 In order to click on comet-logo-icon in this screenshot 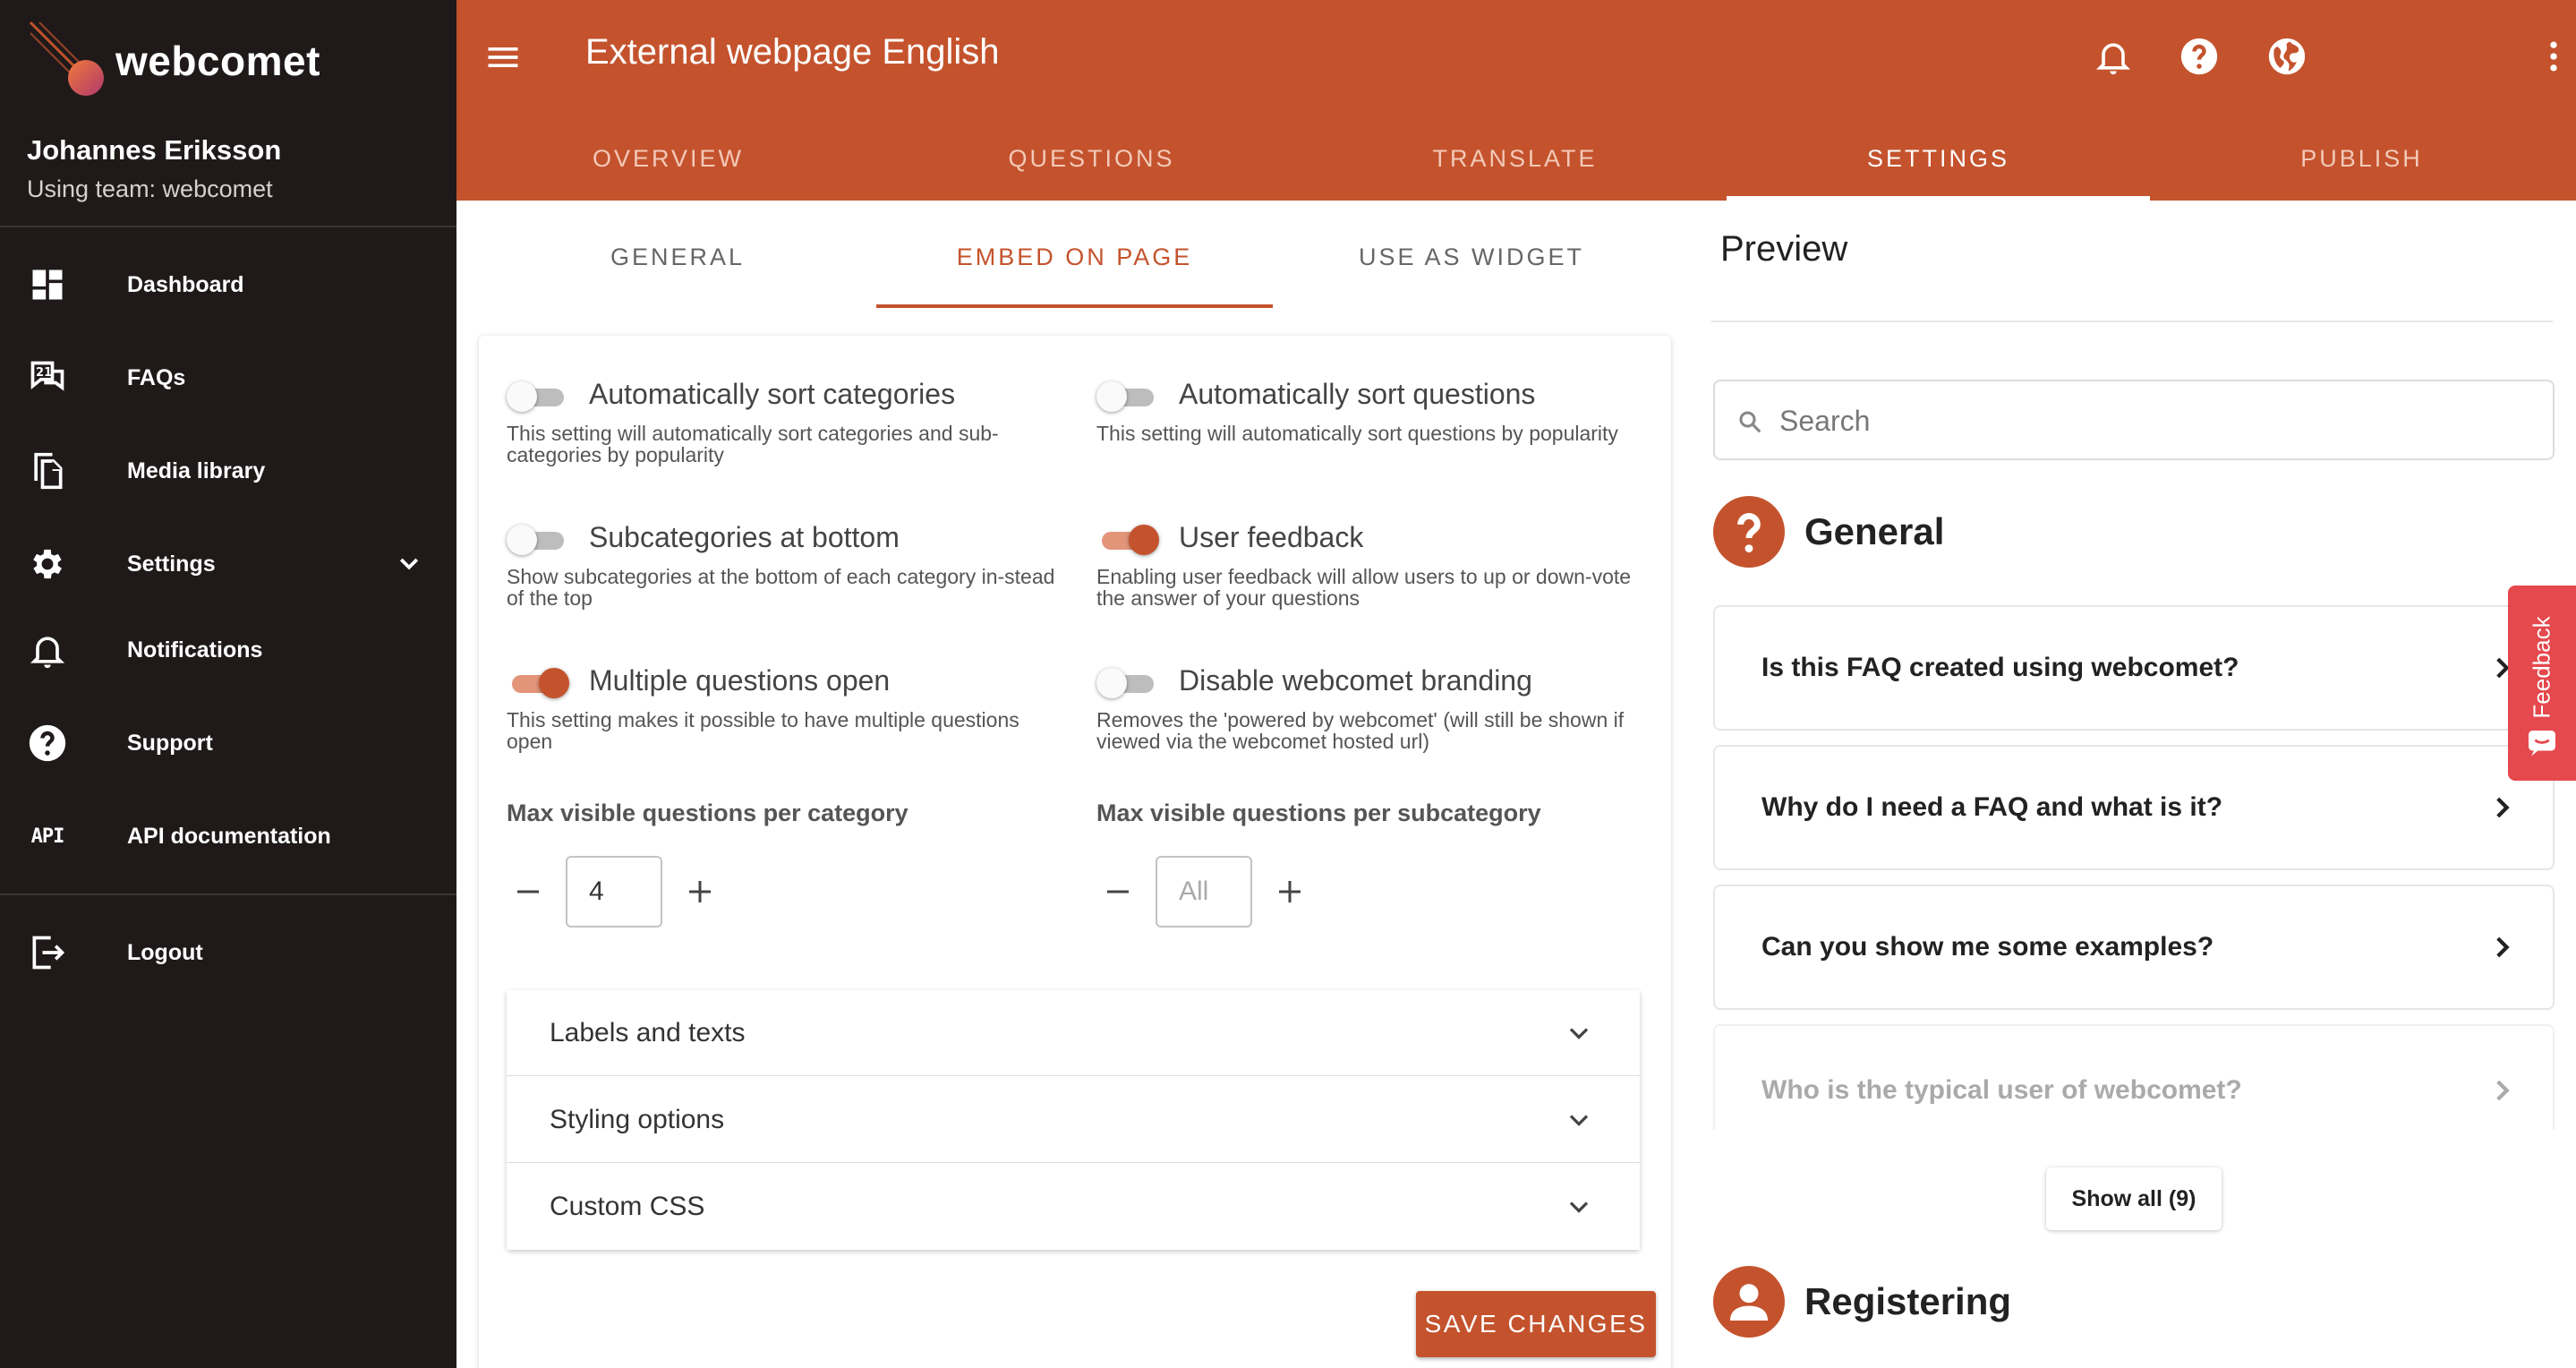, I will do `click(66, 58)`.